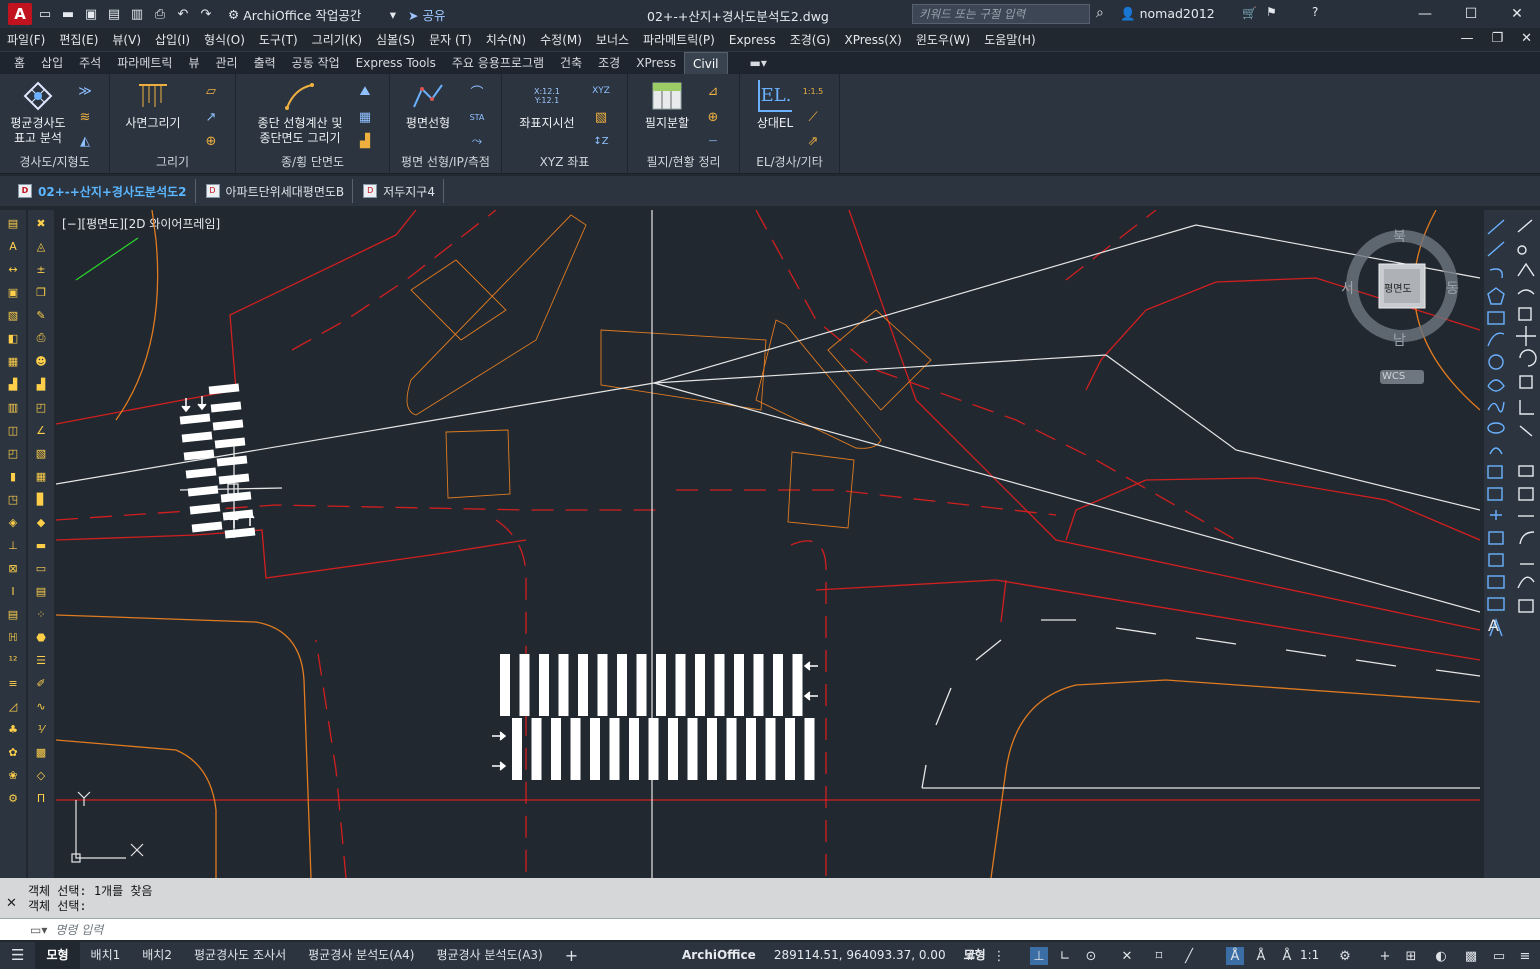 The height and width of the screenshot is (969, 1540). Describe the element at coordinates (85, 91) in the screenshot. I see `contour-icon: ≫` at that location.